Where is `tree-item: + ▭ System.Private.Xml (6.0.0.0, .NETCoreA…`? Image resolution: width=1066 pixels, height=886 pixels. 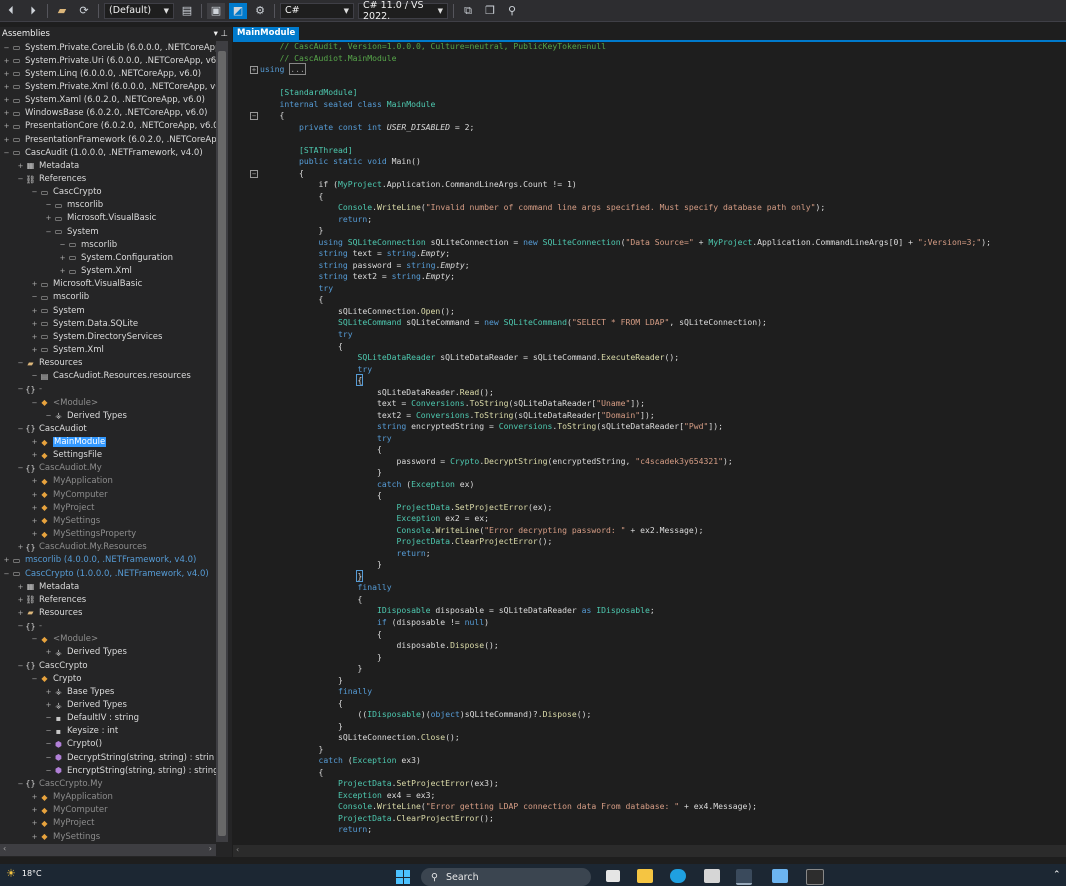 tree-item: + ▭ System.Private.Xml (6.0.0.0, .NETCoreA… is located at coordinates (108, 86).